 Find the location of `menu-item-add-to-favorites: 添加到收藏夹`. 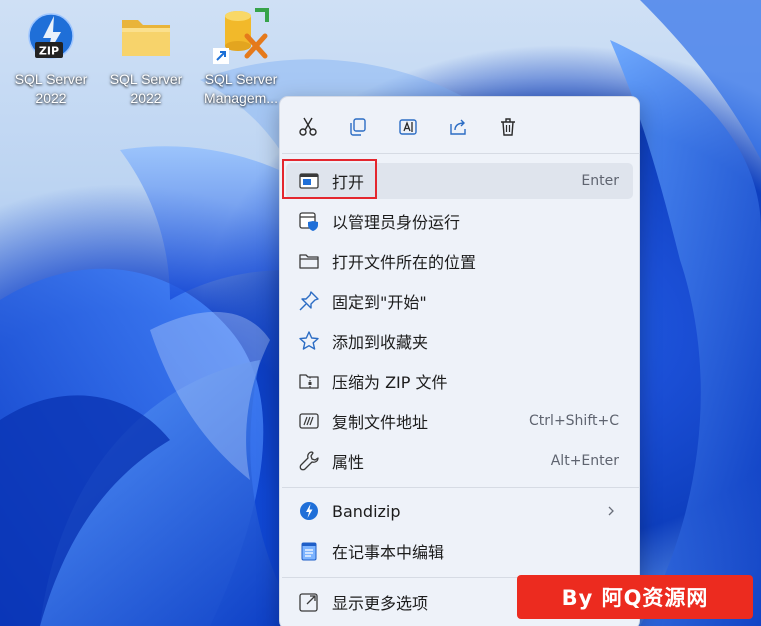

menu-item-add-to-favorites: 添加到收藏夹 is located at coordinates (459, 341).